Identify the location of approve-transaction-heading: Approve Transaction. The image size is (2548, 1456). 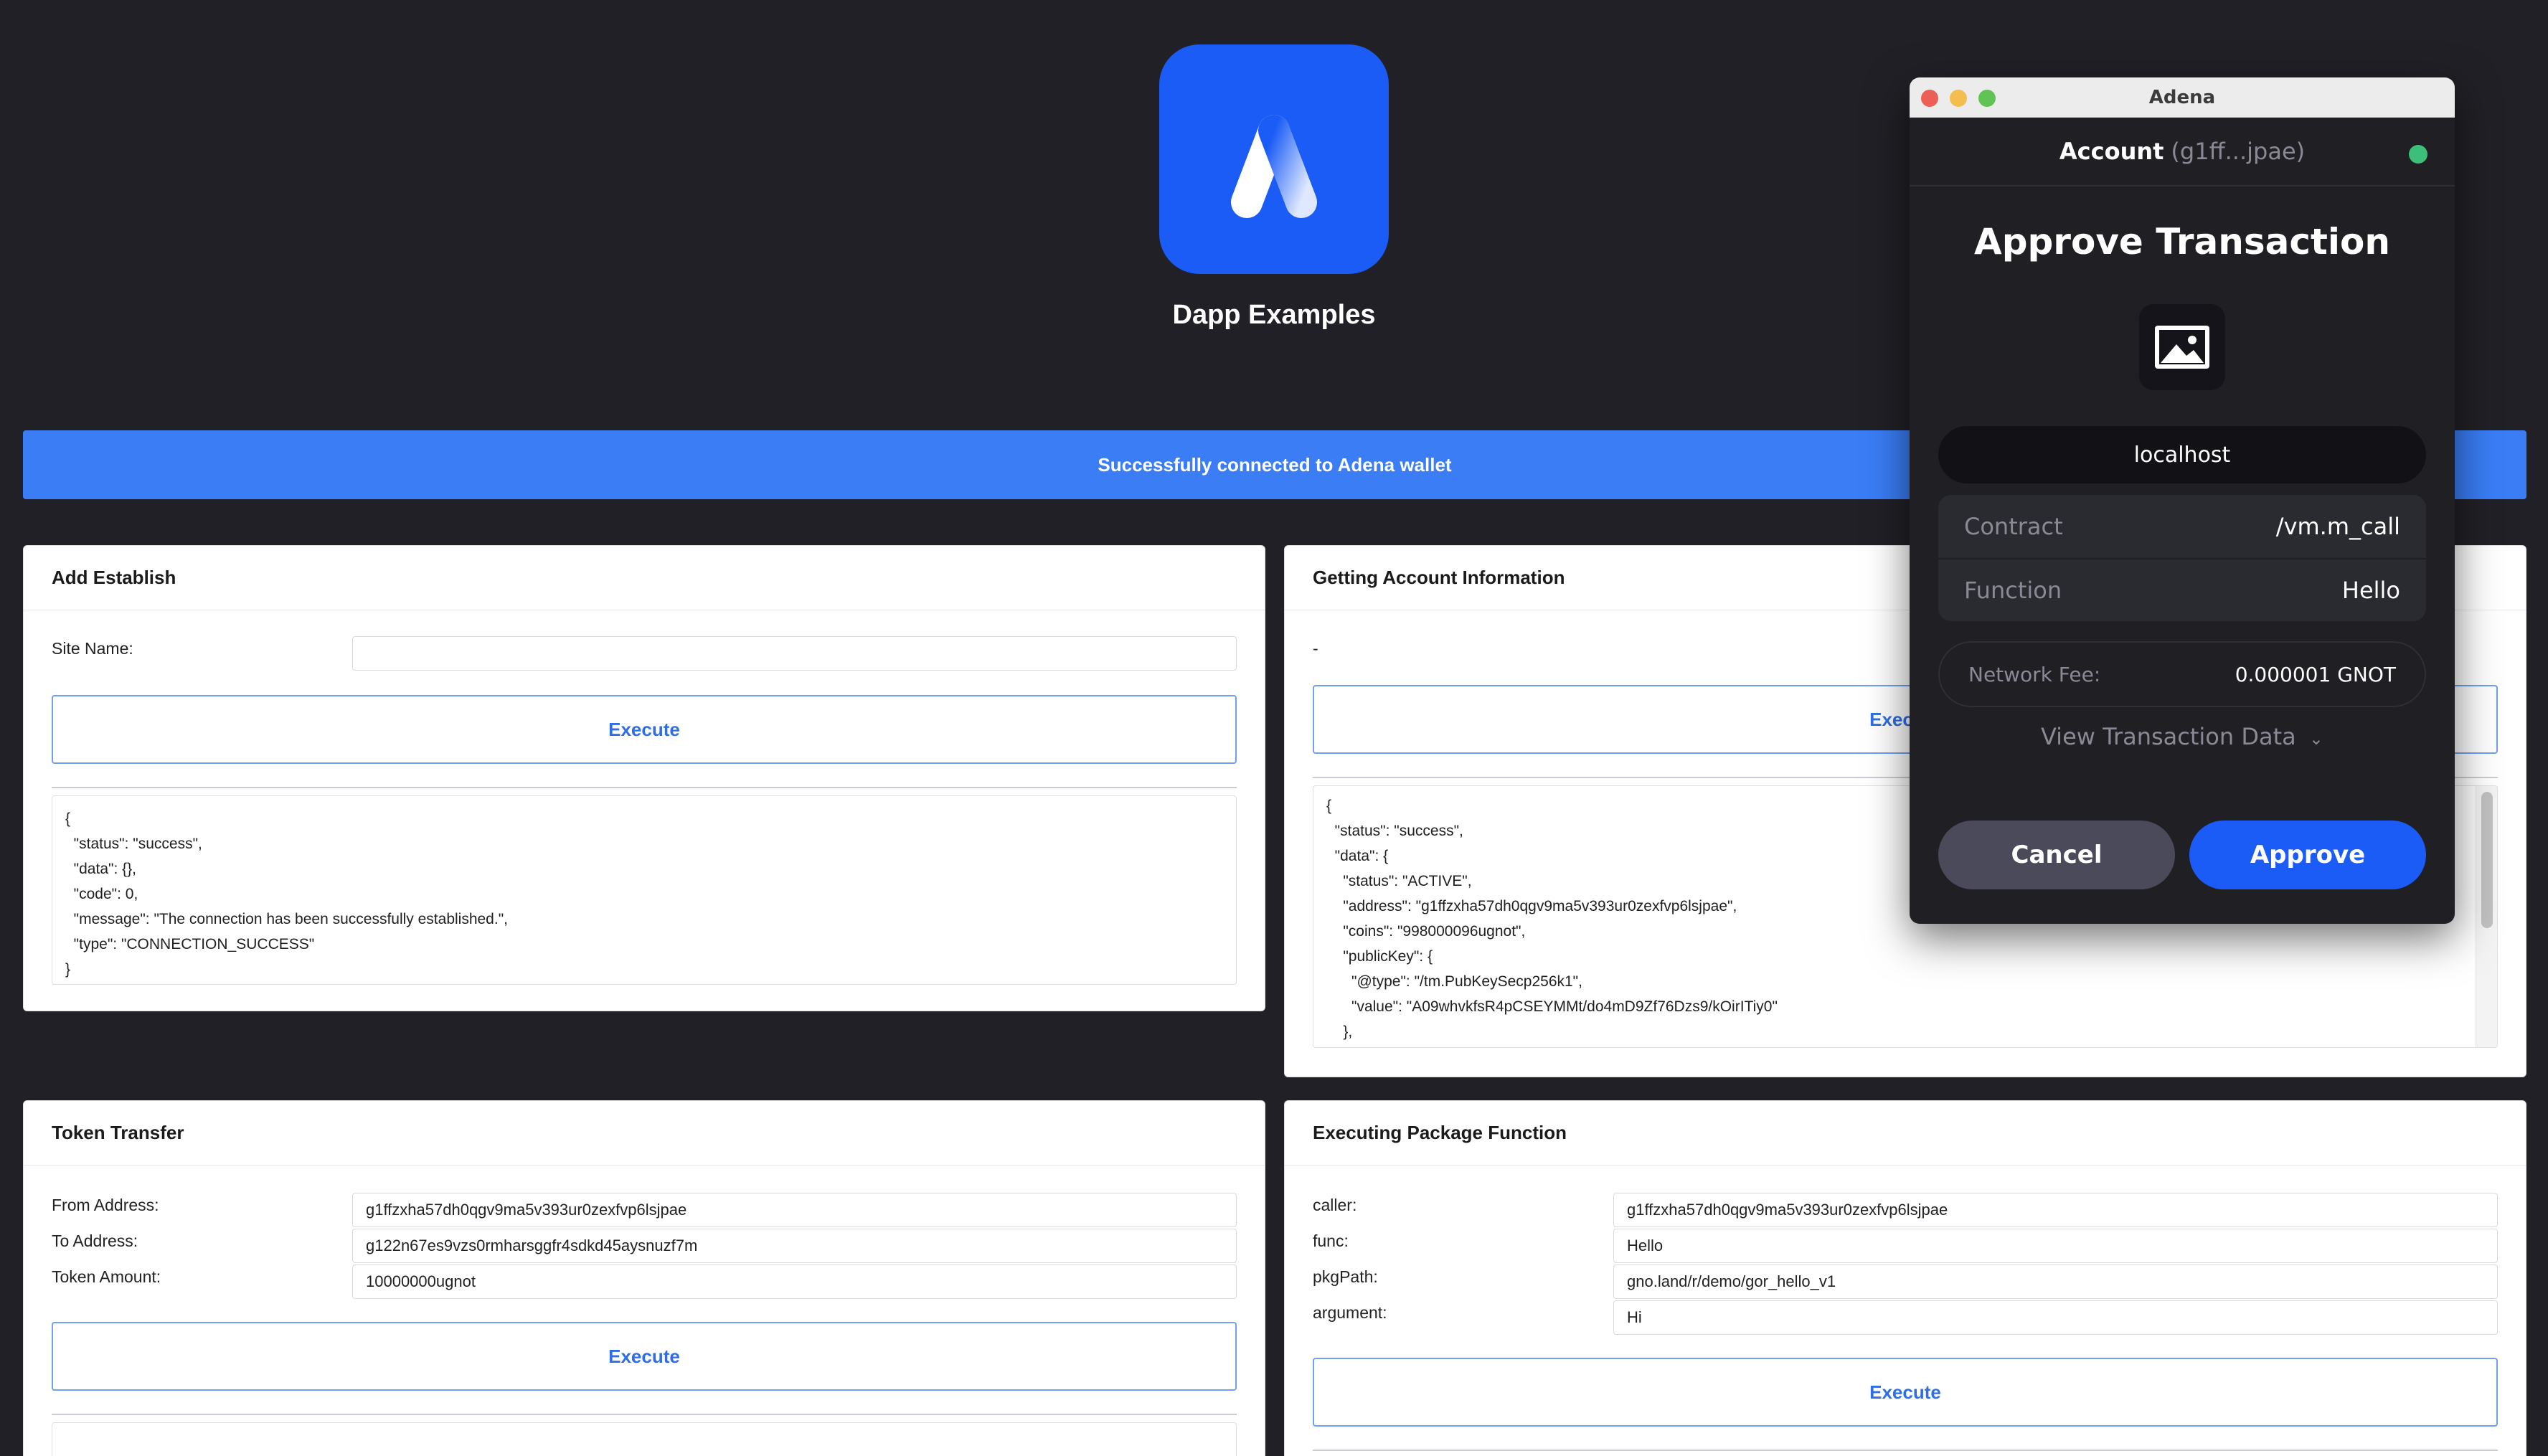
(2182, 242).